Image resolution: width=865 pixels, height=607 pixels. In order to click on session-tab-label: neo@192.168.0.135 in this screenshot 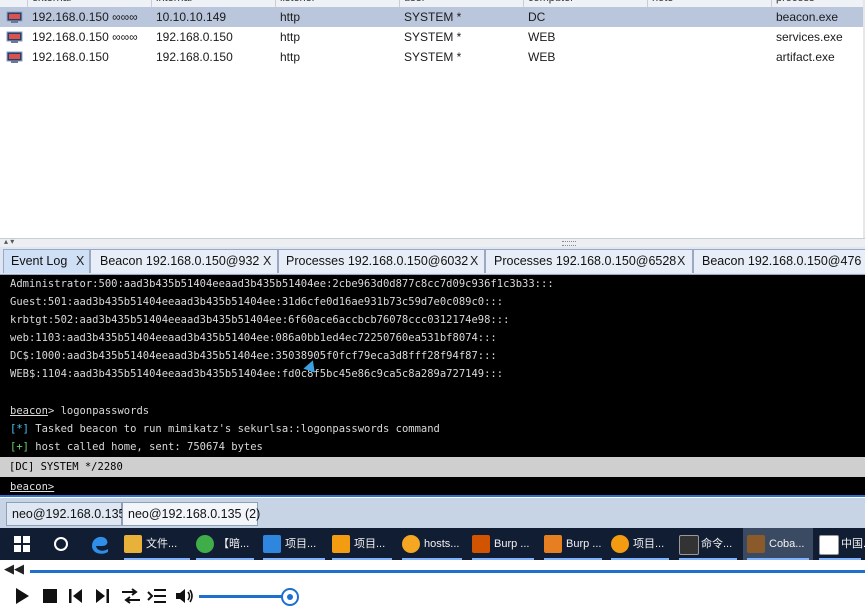, I will do `click(69, 514)`.